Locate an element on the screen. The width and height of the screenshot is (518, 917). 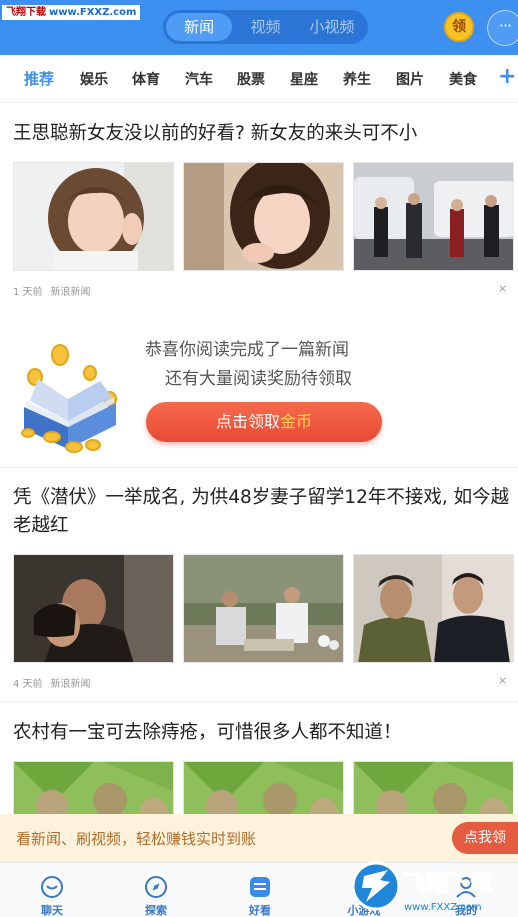
claim-reward-button: 点我领 is located at coordinates (485, 838).